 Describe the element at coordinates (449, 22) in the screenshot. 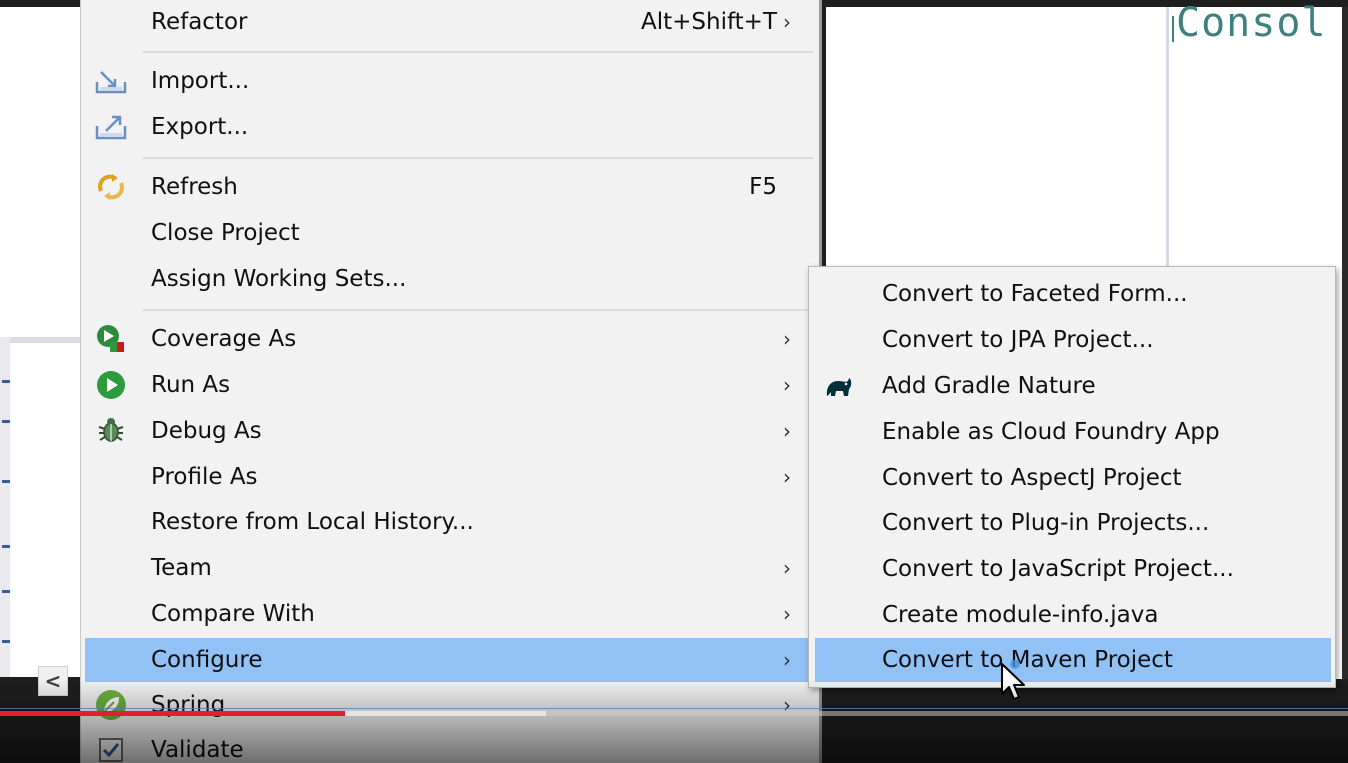

I see `menu-item-refactor: Refactor Alt+Shift+T ›` at that location.